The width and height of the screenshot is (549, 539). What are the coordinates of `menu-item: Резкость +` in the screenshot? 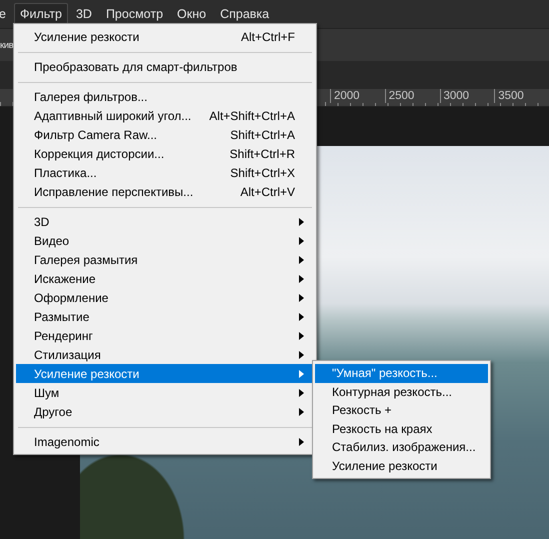 It's located at (401, 410).